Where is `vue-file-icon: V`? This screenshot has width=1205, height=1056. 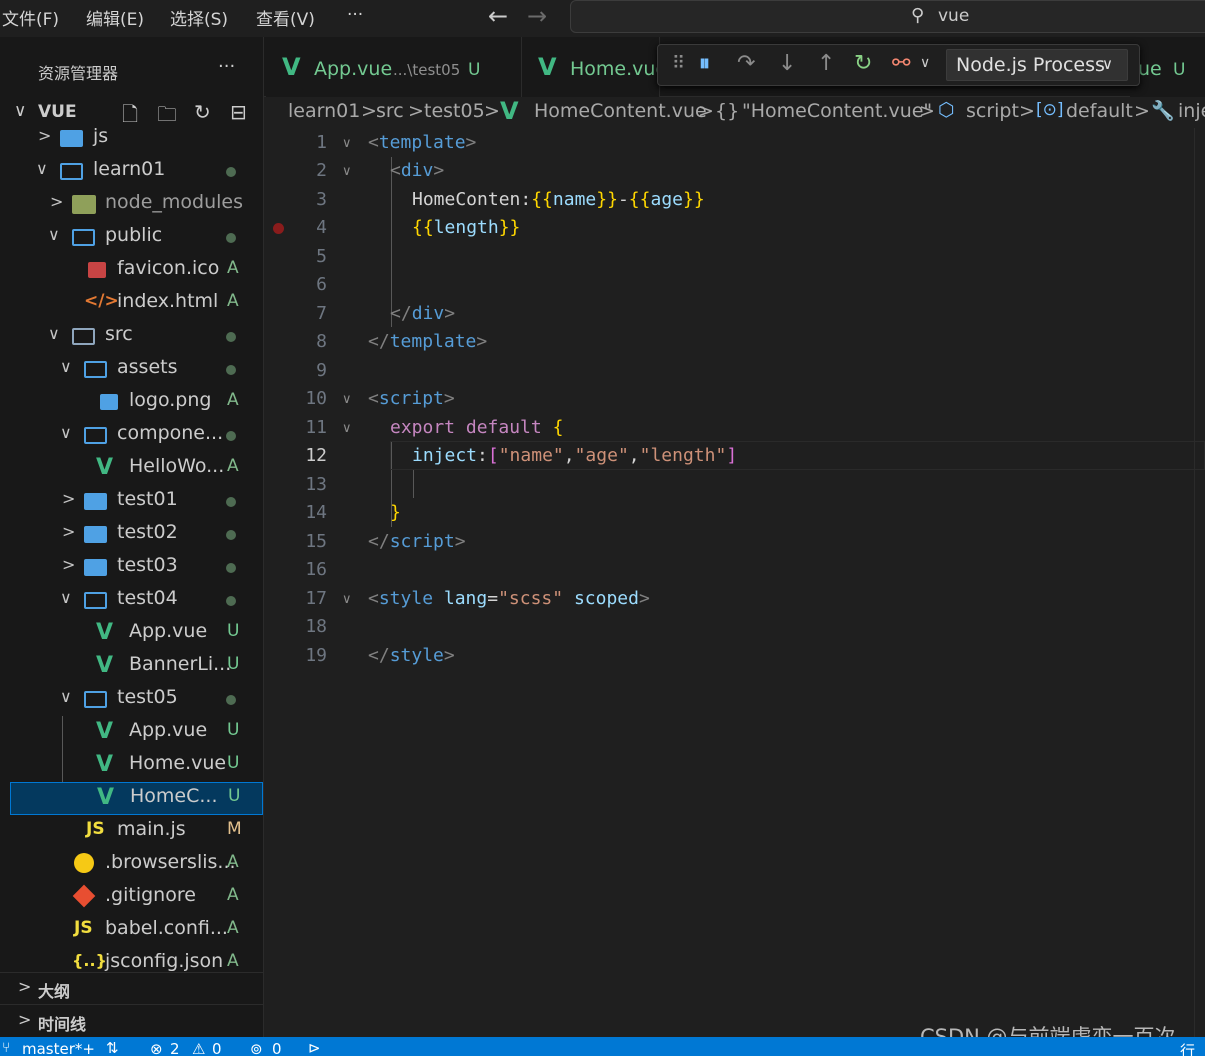
vue-file-icon: V is located at coordinates (105, 731).